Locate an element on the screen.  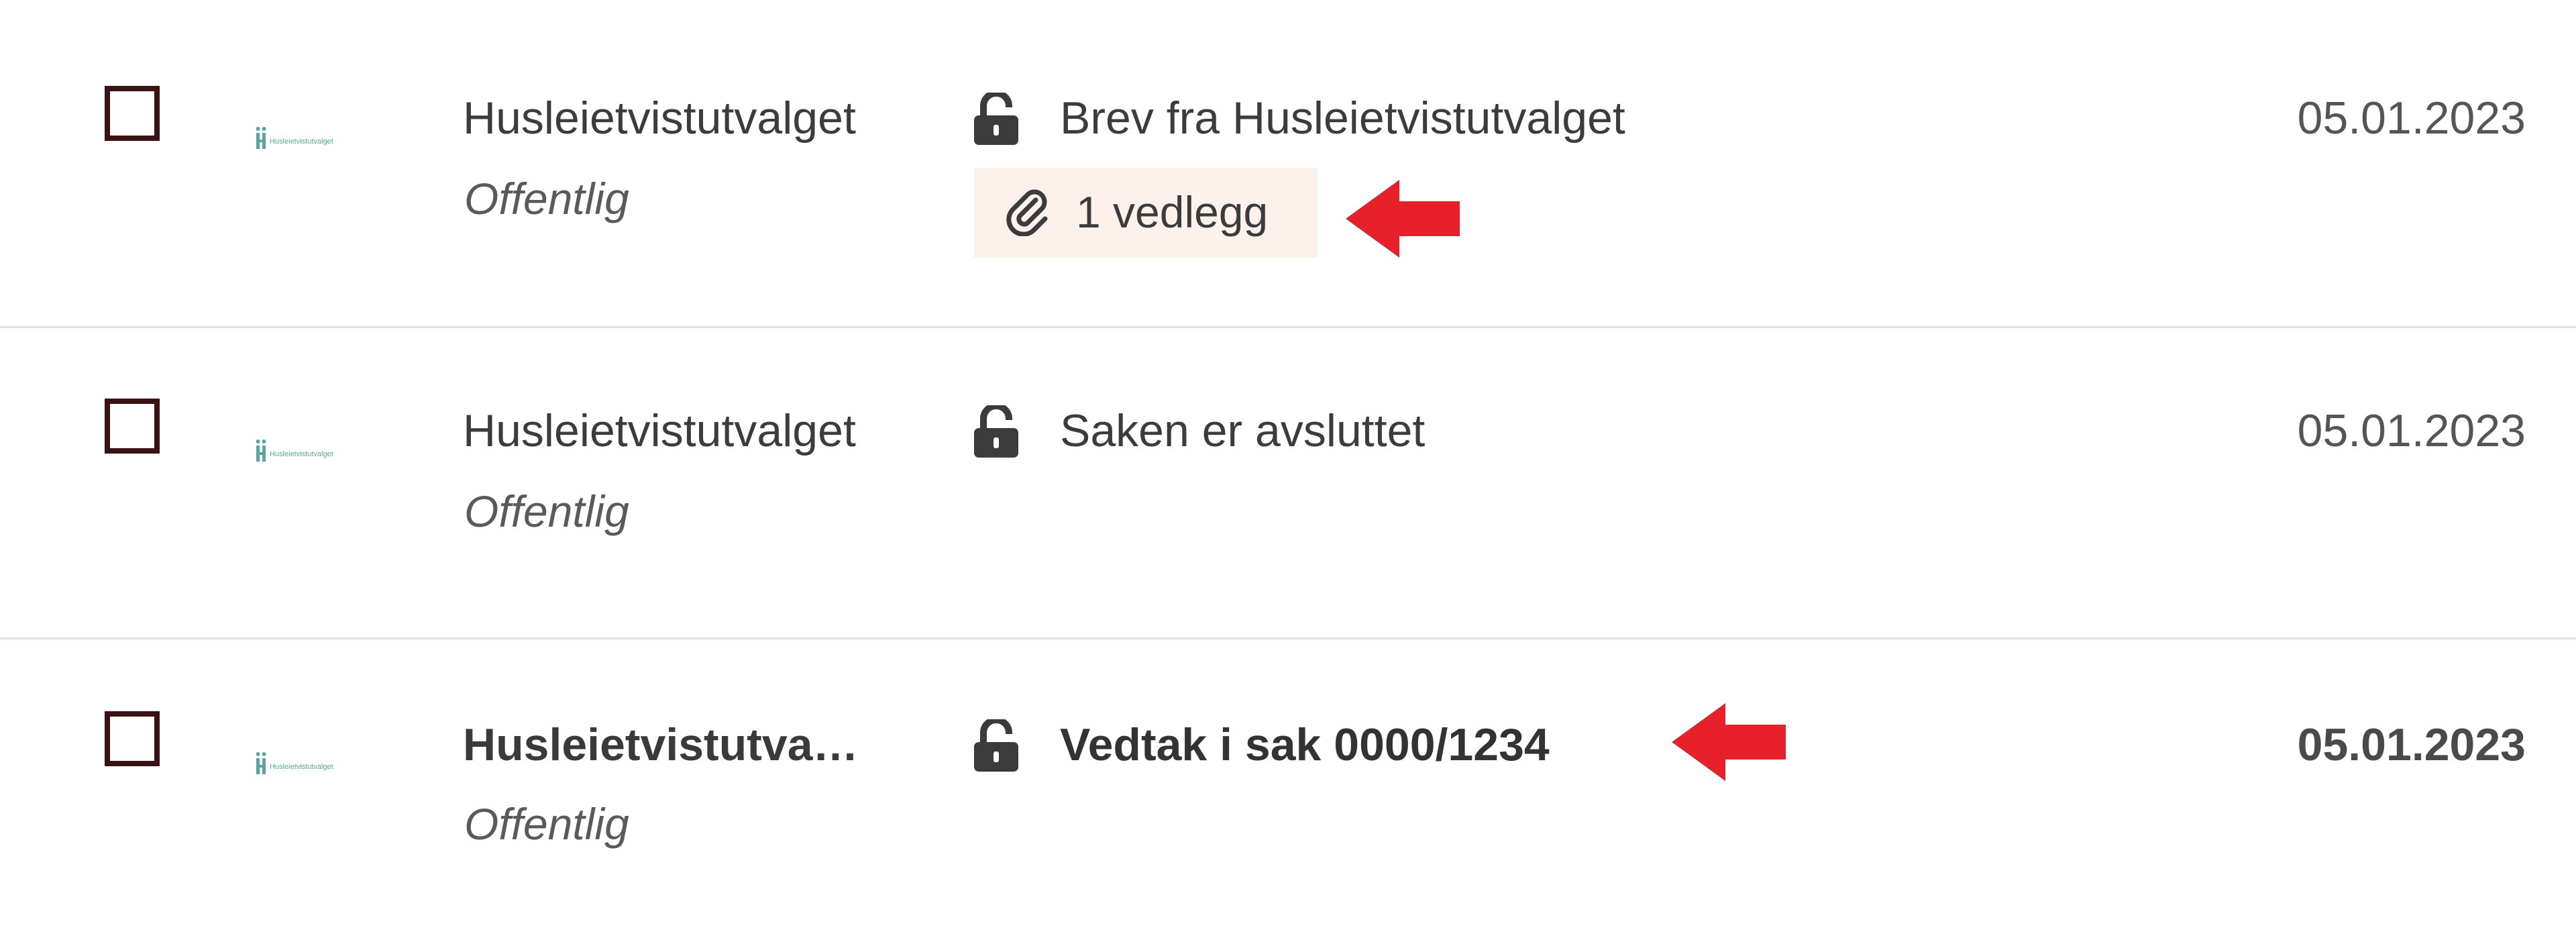
message-subject: Vedtak i sak 0000/1234 is located at coordinates (1305, 745).